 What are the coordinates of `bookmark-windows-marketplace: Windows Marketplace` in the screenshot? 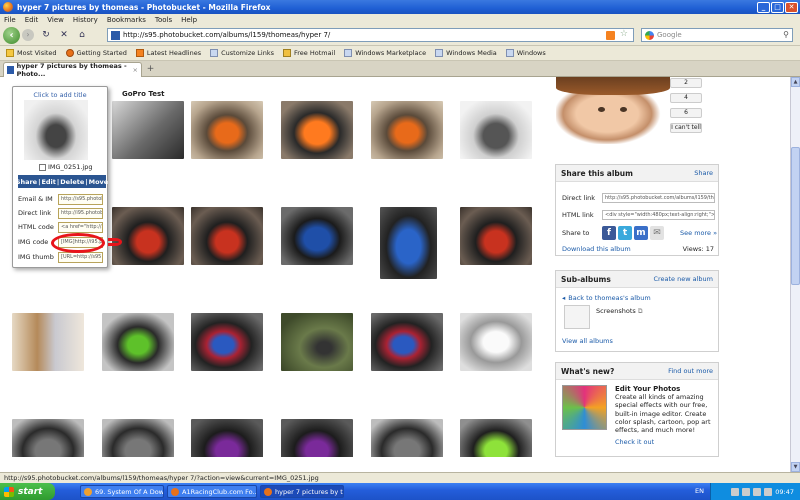 It's located at (385, 53).